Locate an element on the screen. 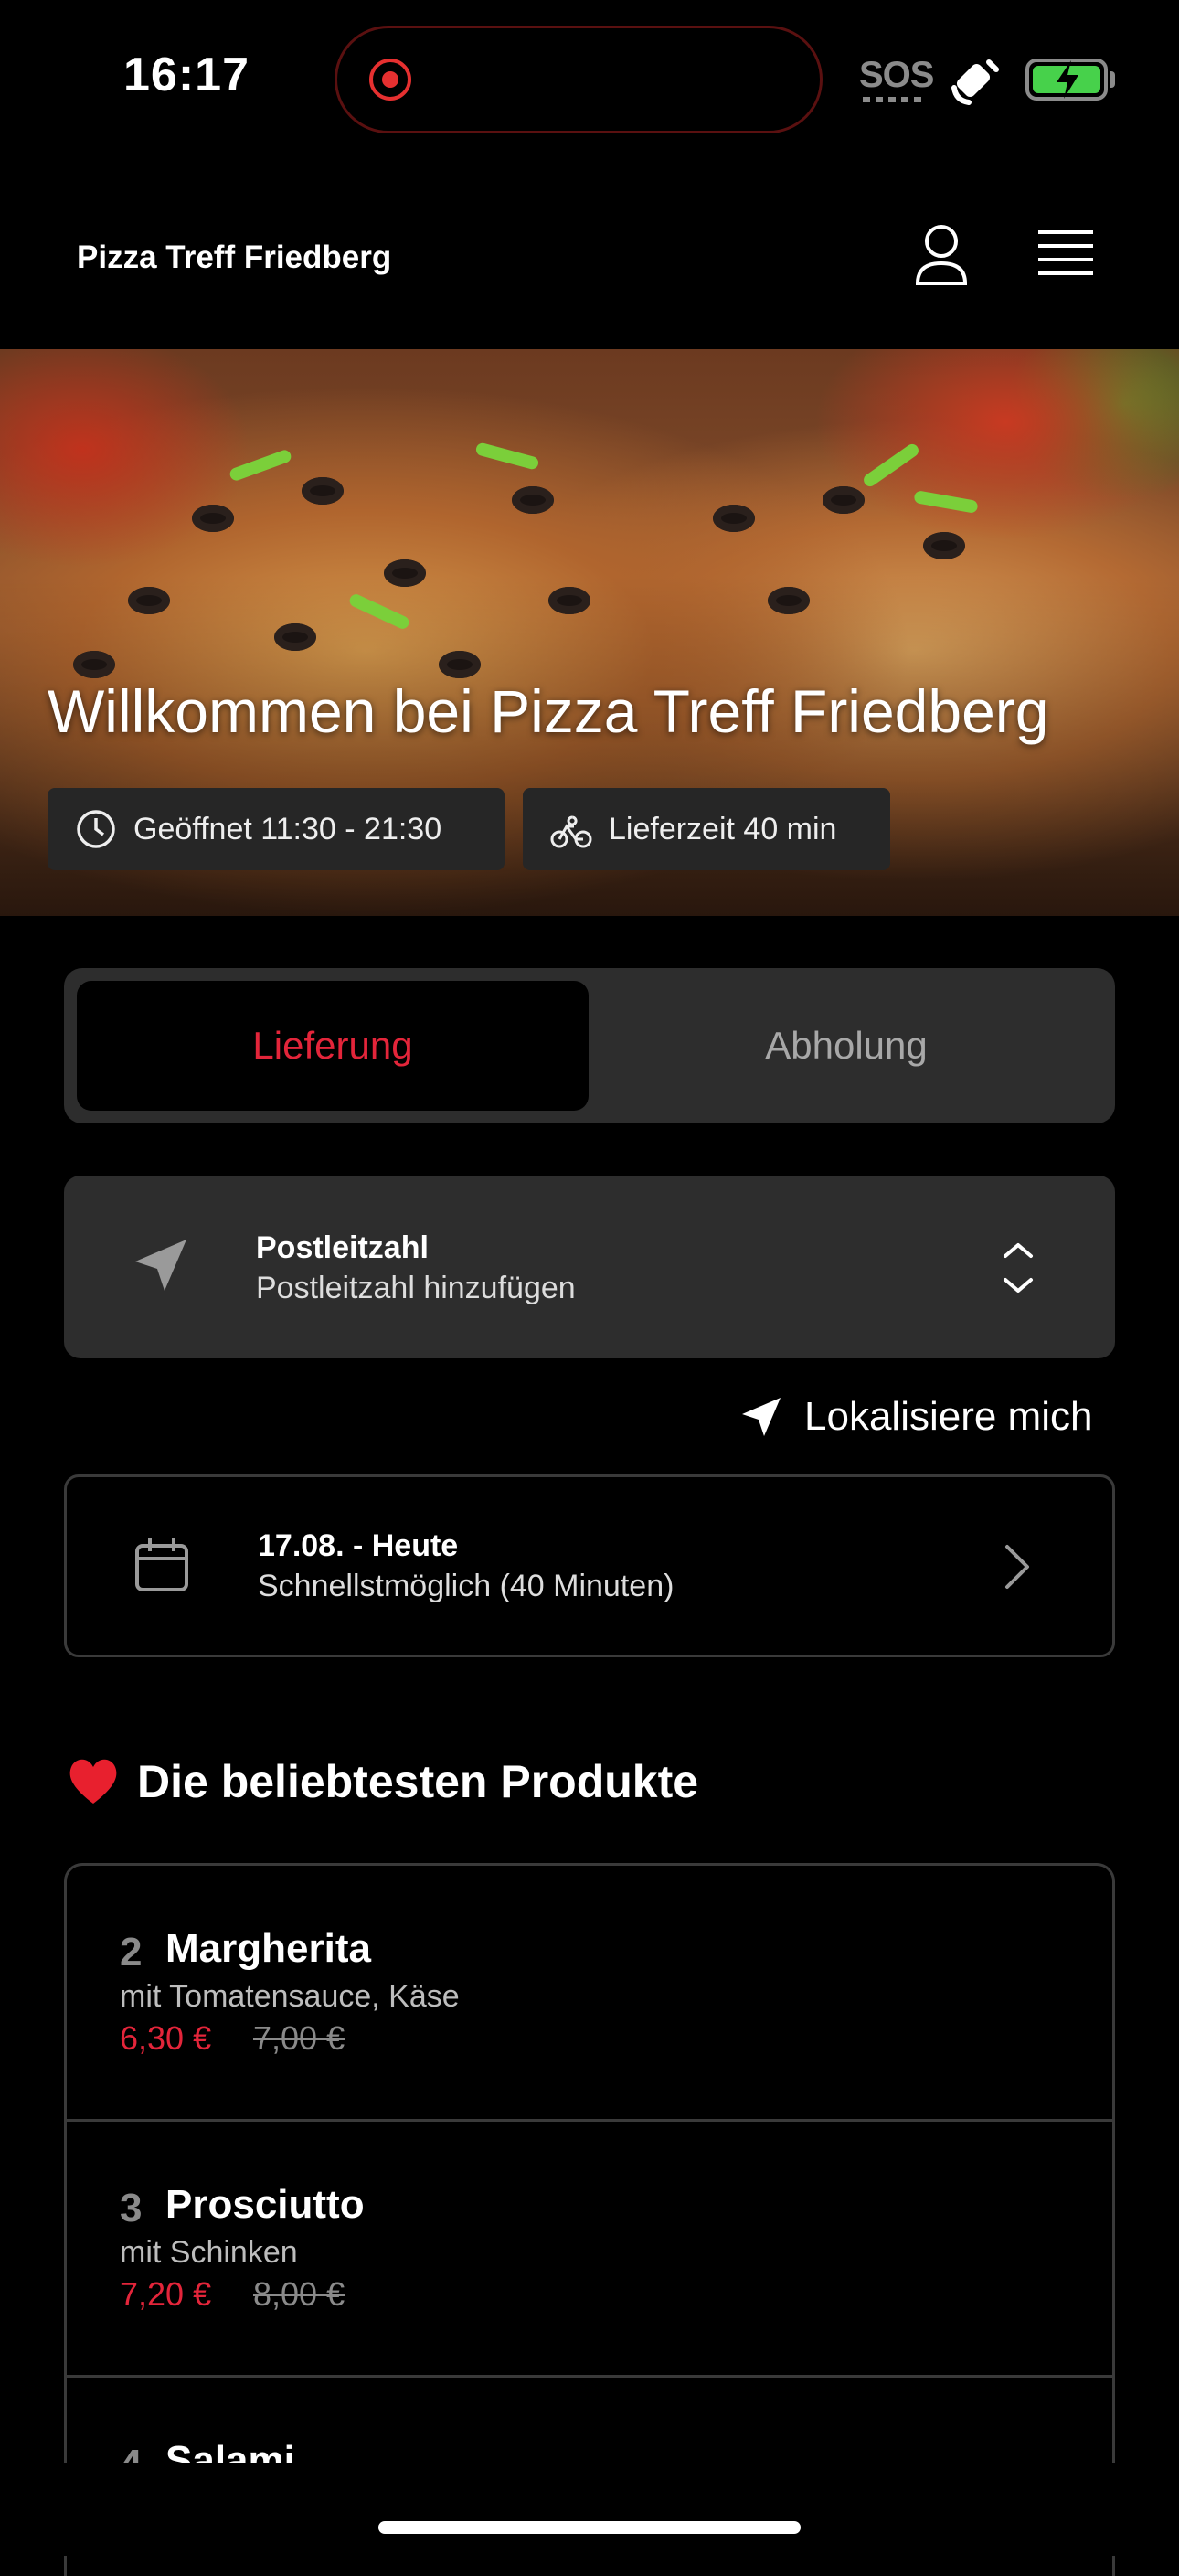  locate-me-label: Lokalisiere mich is located at coordinates (948, 1416).